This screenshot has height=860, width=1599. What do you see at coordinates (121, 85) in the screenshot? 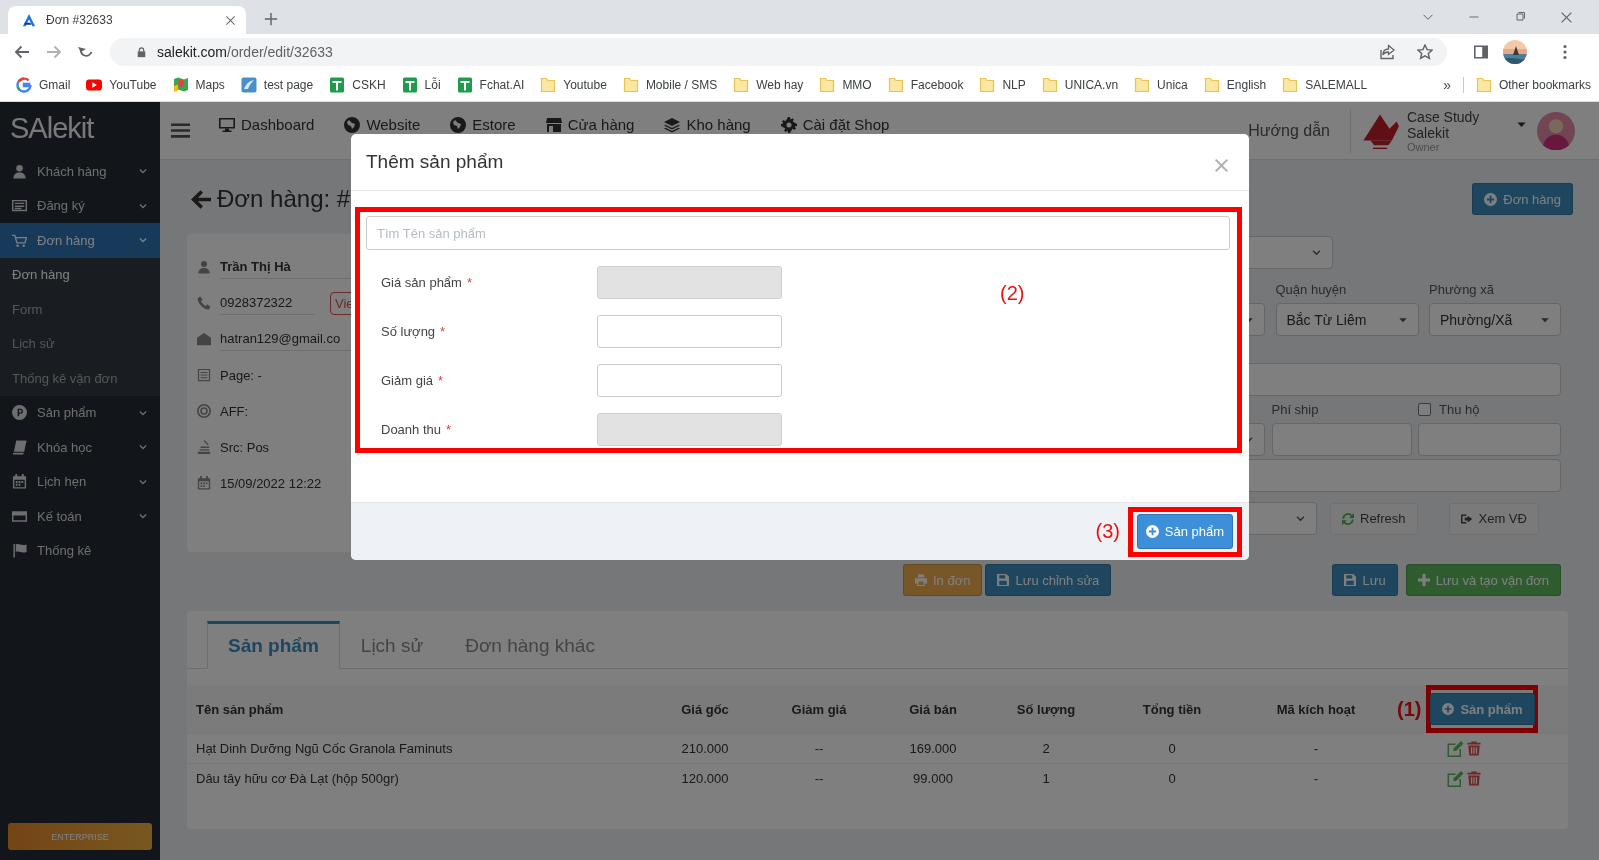
I see `bookmark: YouTube` at bounding box center [121, 85].